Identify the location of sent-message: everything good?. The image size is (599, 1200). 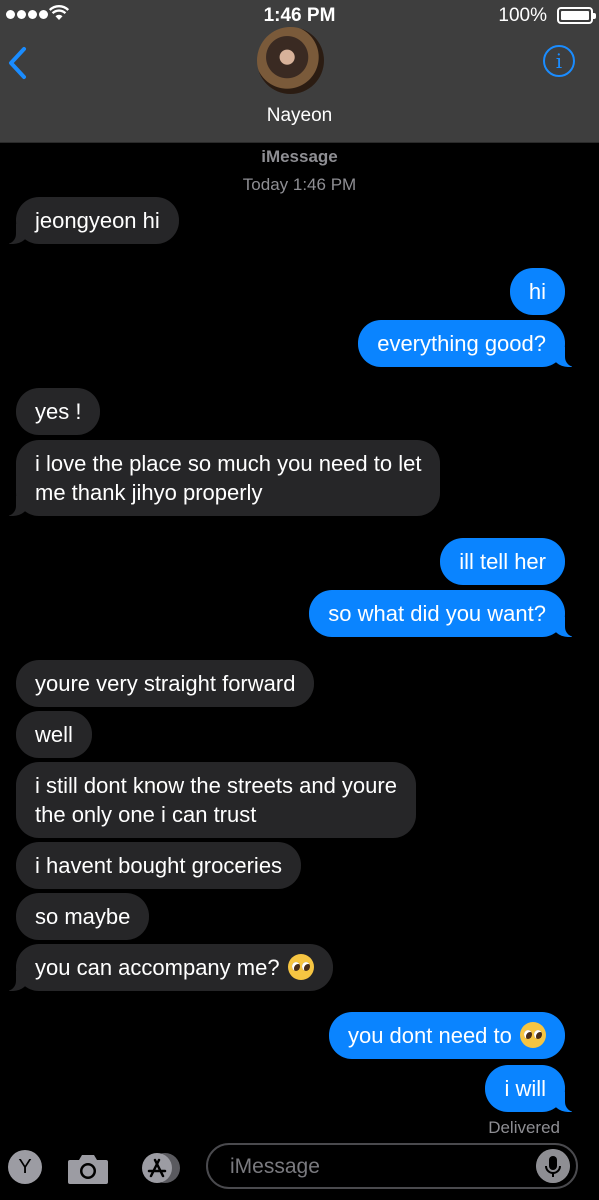
(471, 343).